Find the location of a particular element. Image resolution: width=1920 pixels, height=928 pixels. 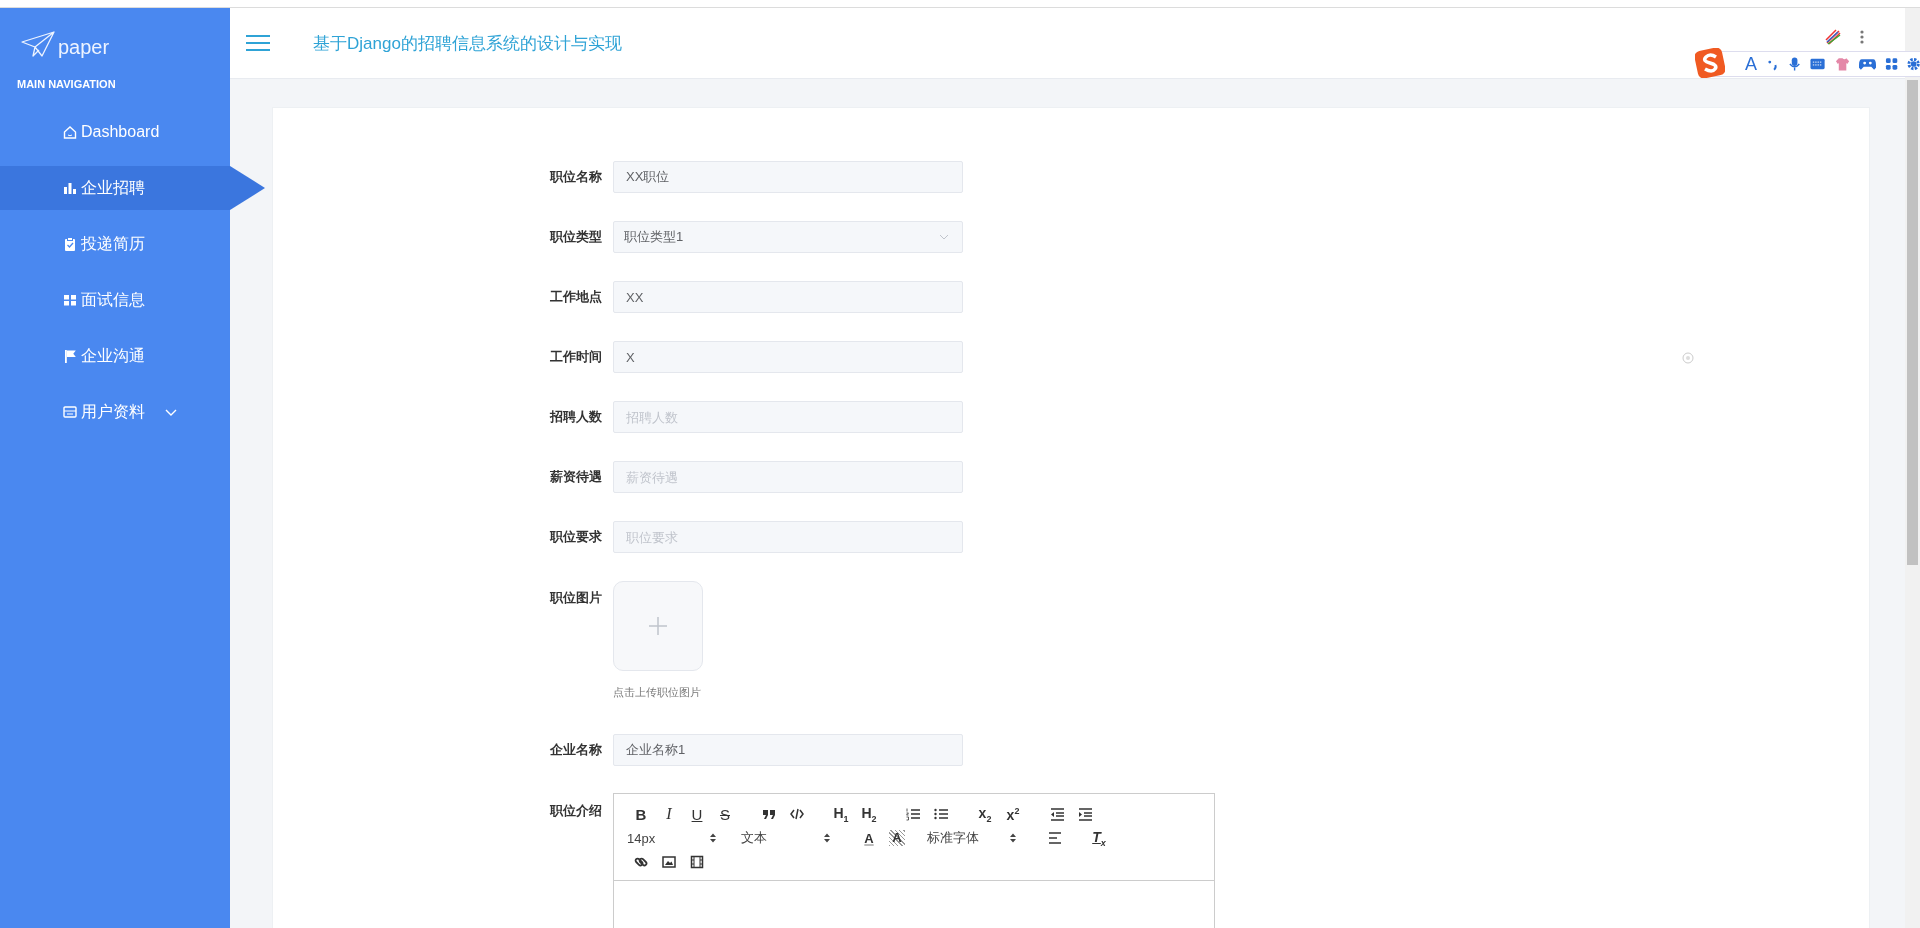

align-left-icon is located at coordinates (1055, 838).